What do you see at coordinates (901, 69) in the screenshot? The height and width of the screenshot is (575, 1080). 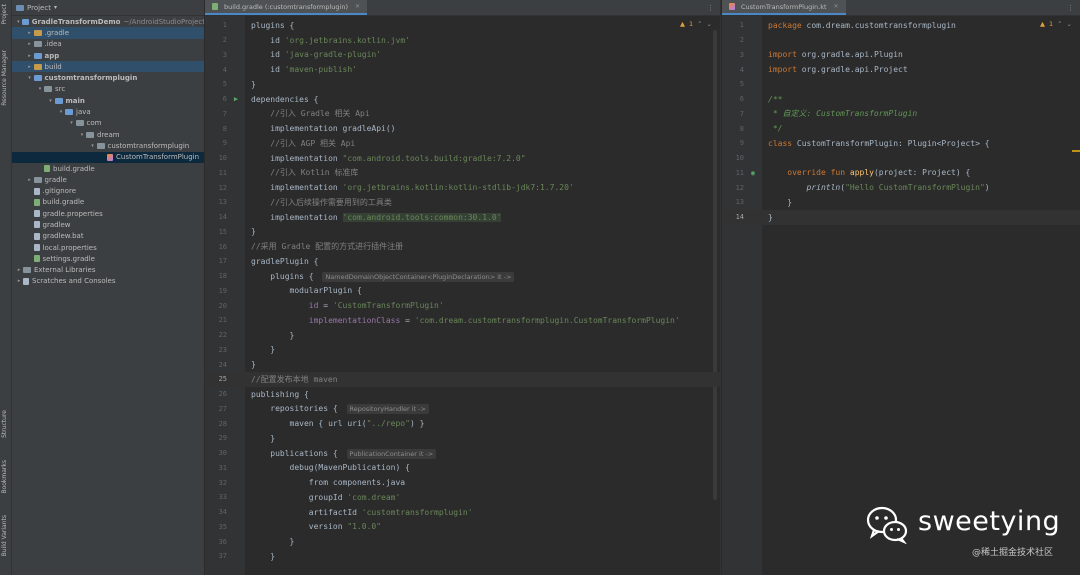 I see `code-line: 4 import org.gradle.api.Project` at bounding box center [901, 69].